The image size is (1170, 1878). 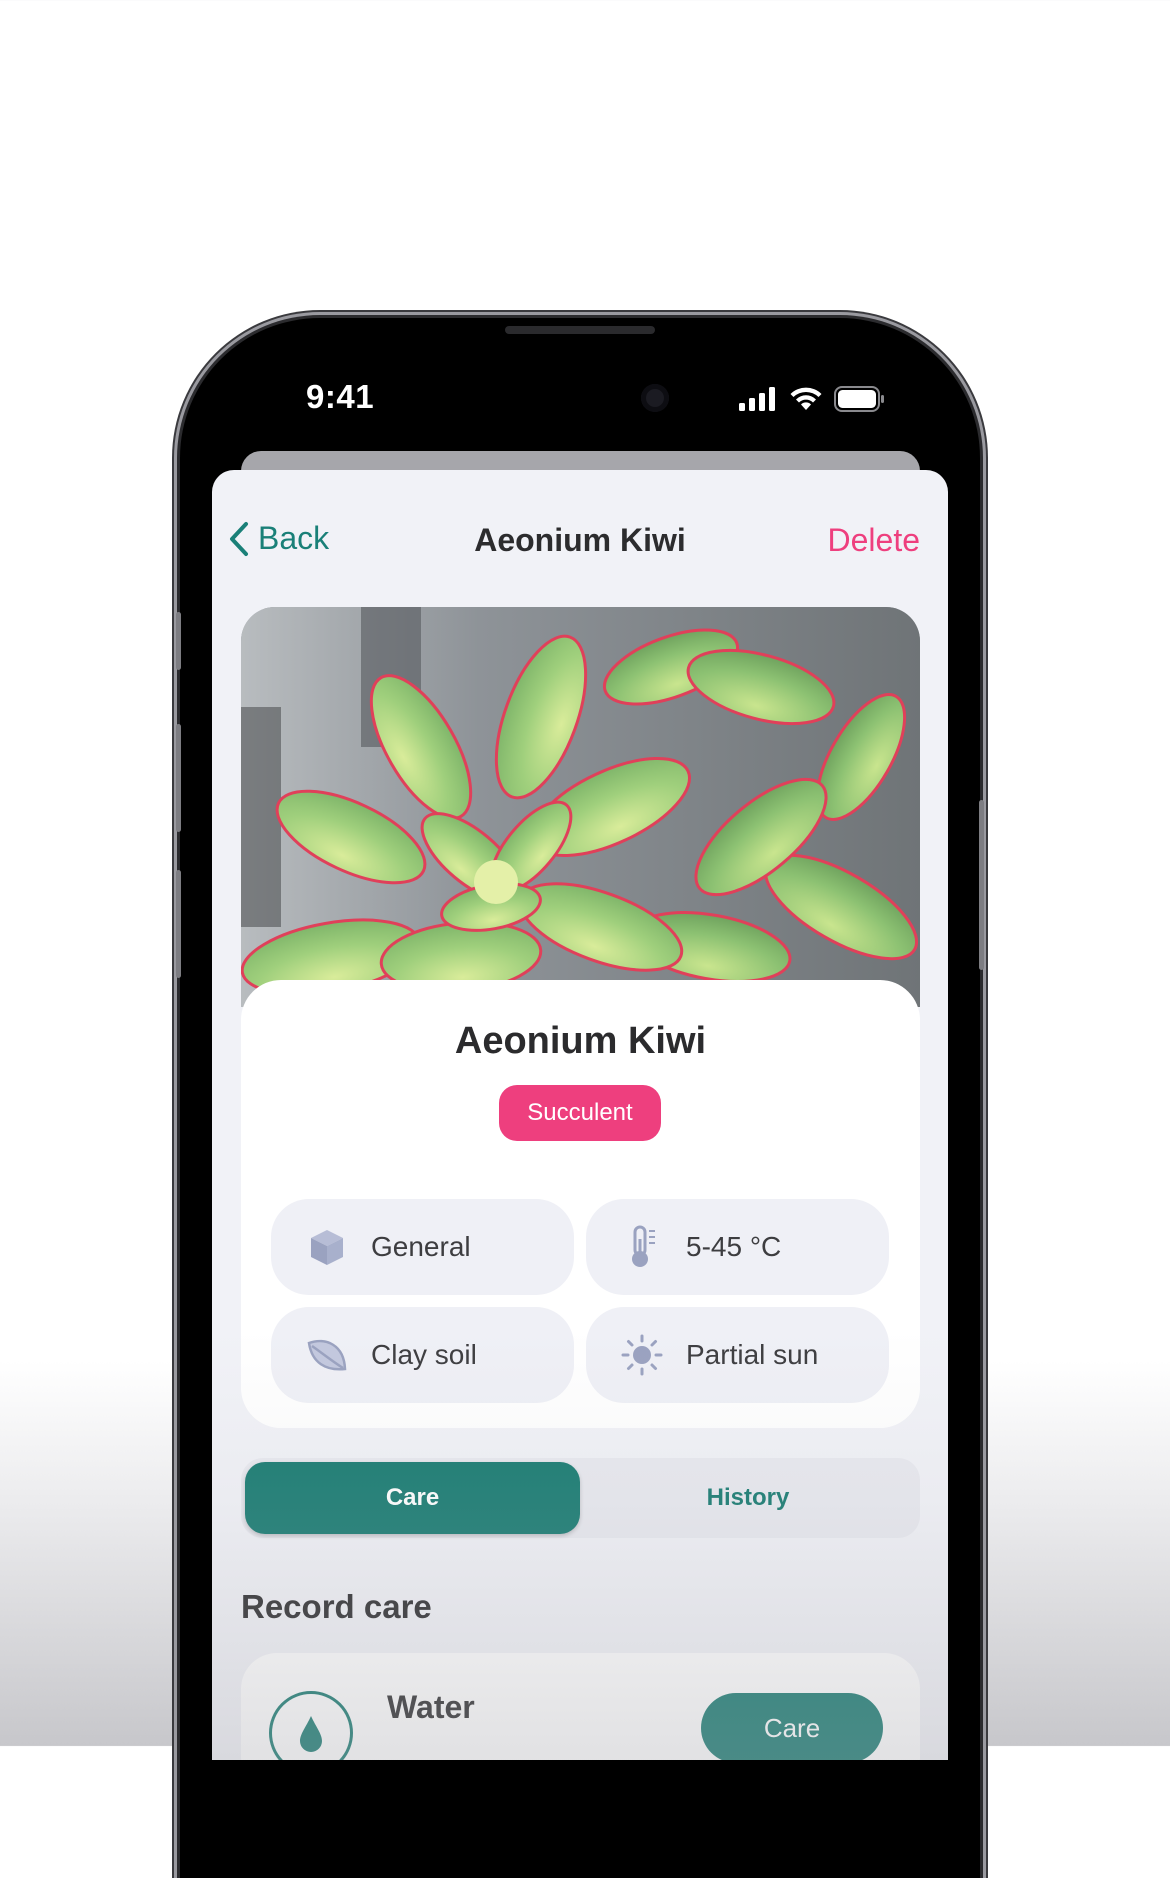 I want to click on care-item-label: Water, so click(x=431, y=1707).